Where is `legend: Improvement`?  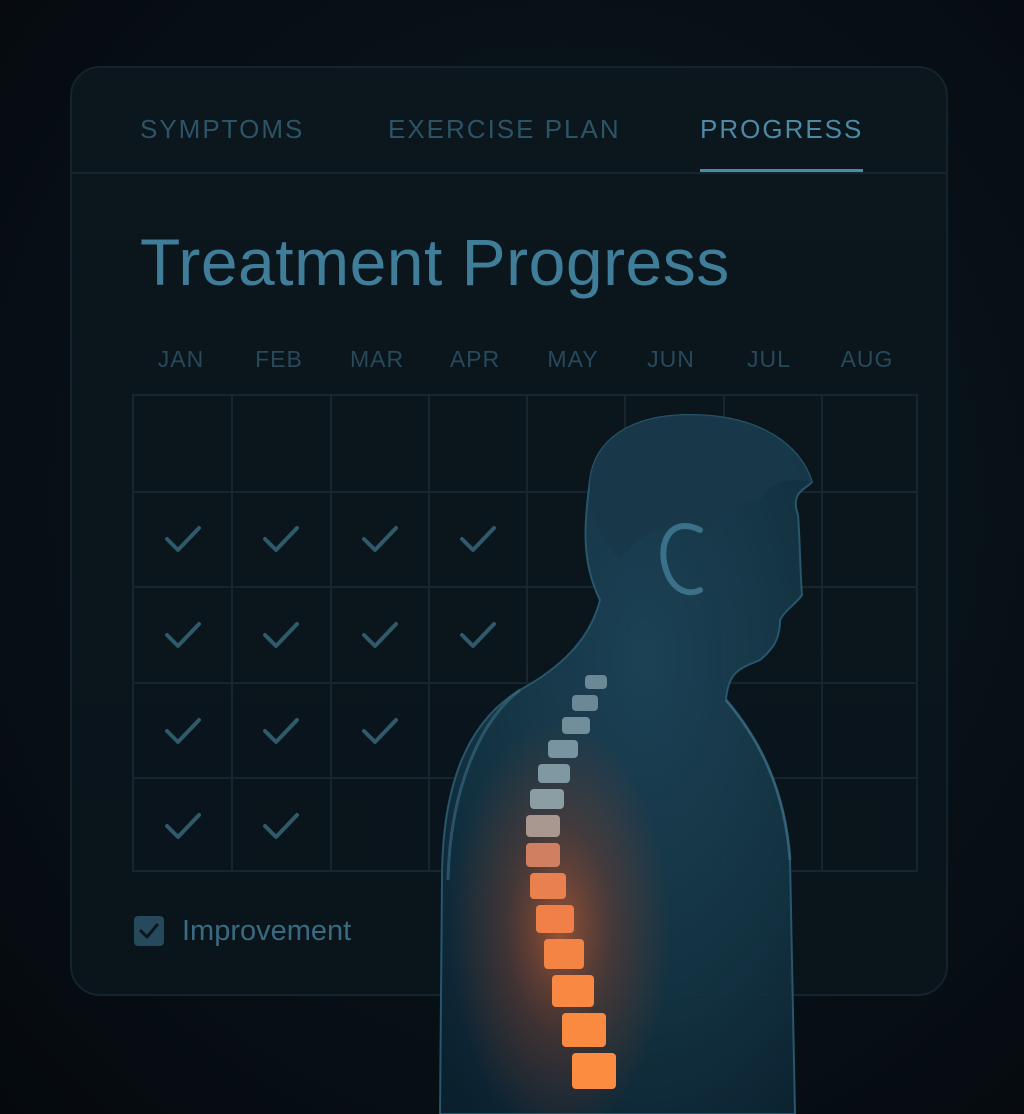 legend: Improvement is located at coordinates (242, 931).